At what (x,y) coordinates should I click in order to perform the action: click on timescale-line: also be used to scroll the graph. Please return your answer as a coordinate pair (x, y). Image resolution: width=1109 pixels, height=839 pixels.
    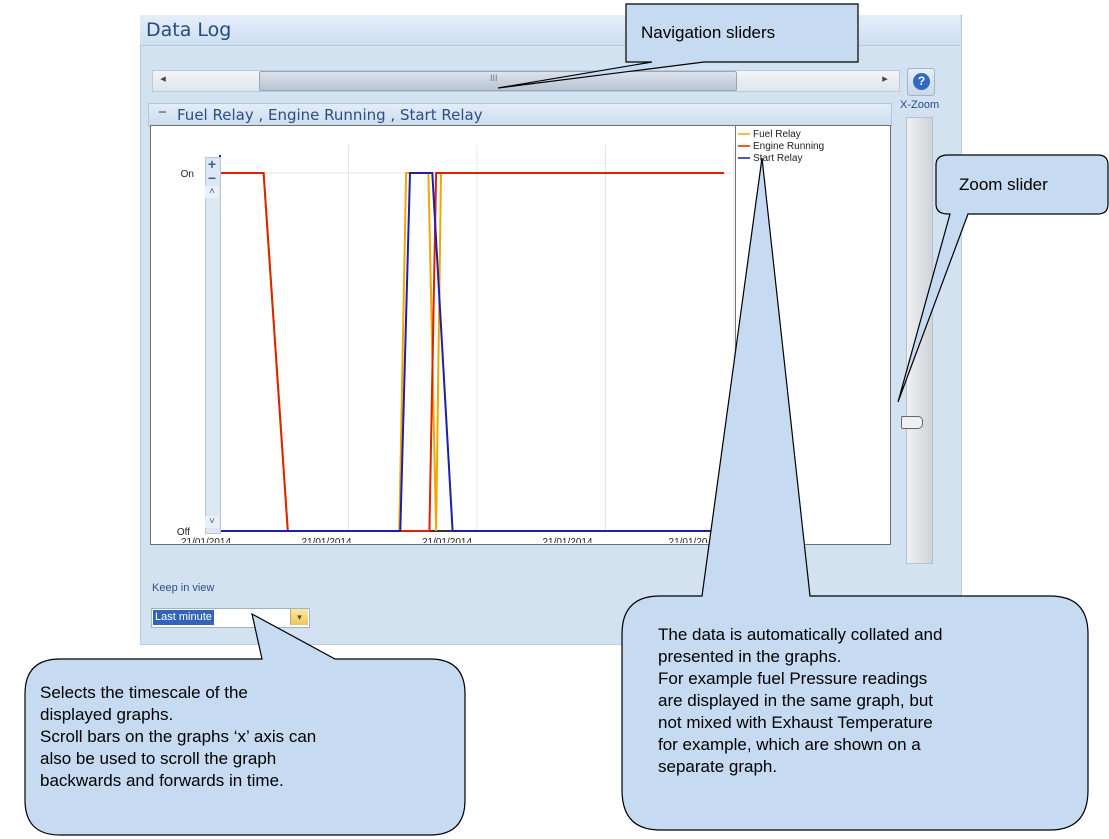
    Looking at the image, I should click on (158, 758).